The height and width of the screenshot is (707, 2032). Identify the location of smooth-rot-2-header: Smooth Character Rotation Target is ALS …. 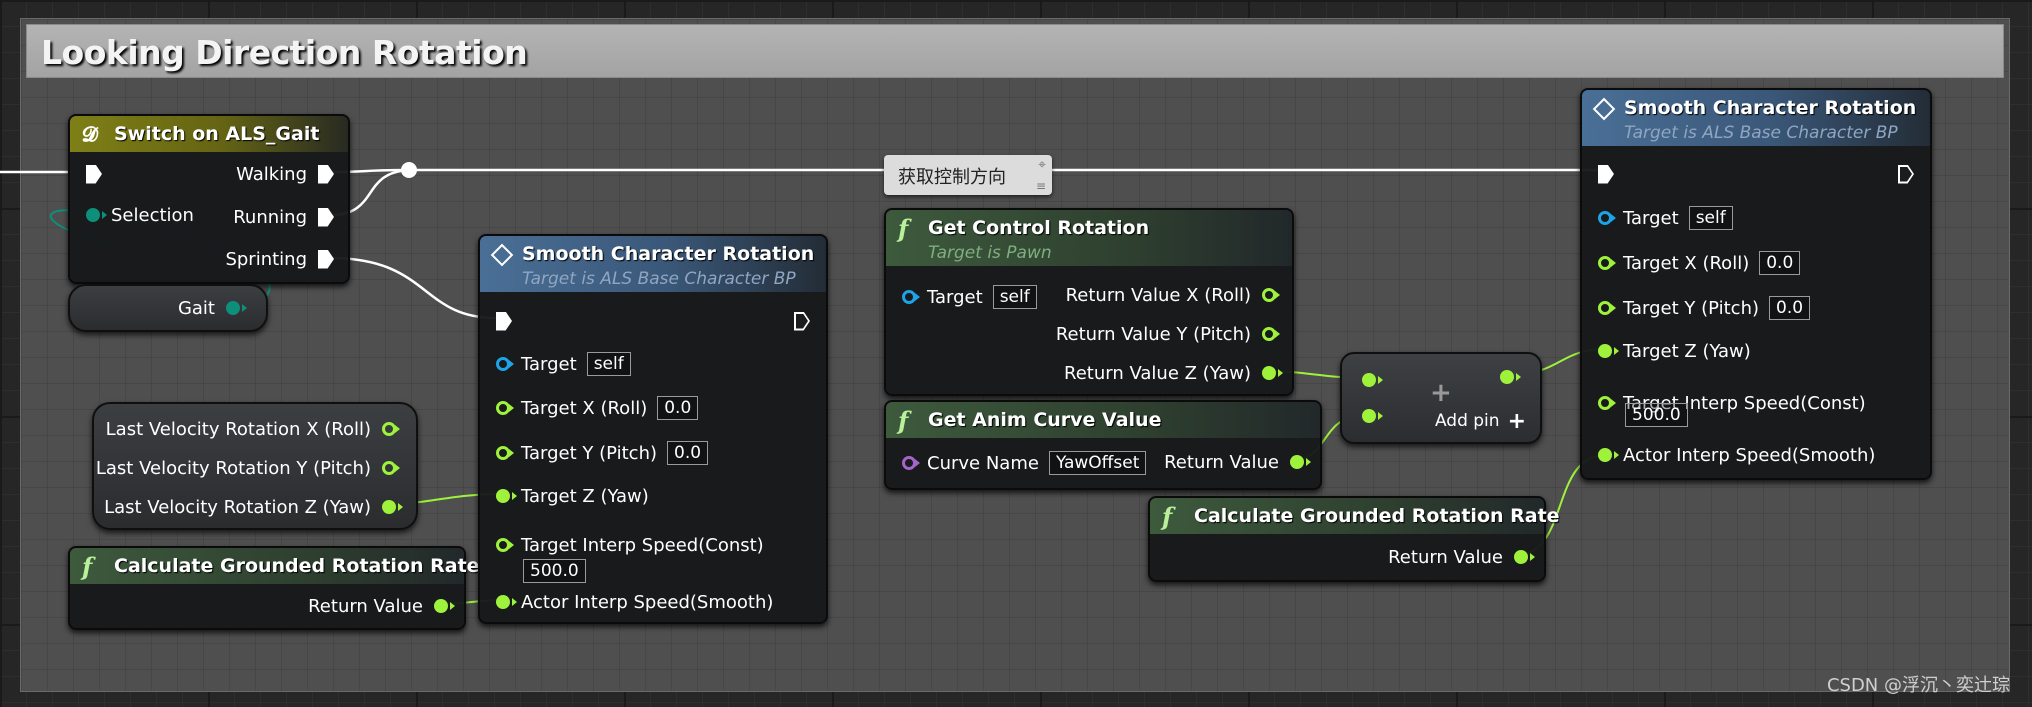
(1756, 118).